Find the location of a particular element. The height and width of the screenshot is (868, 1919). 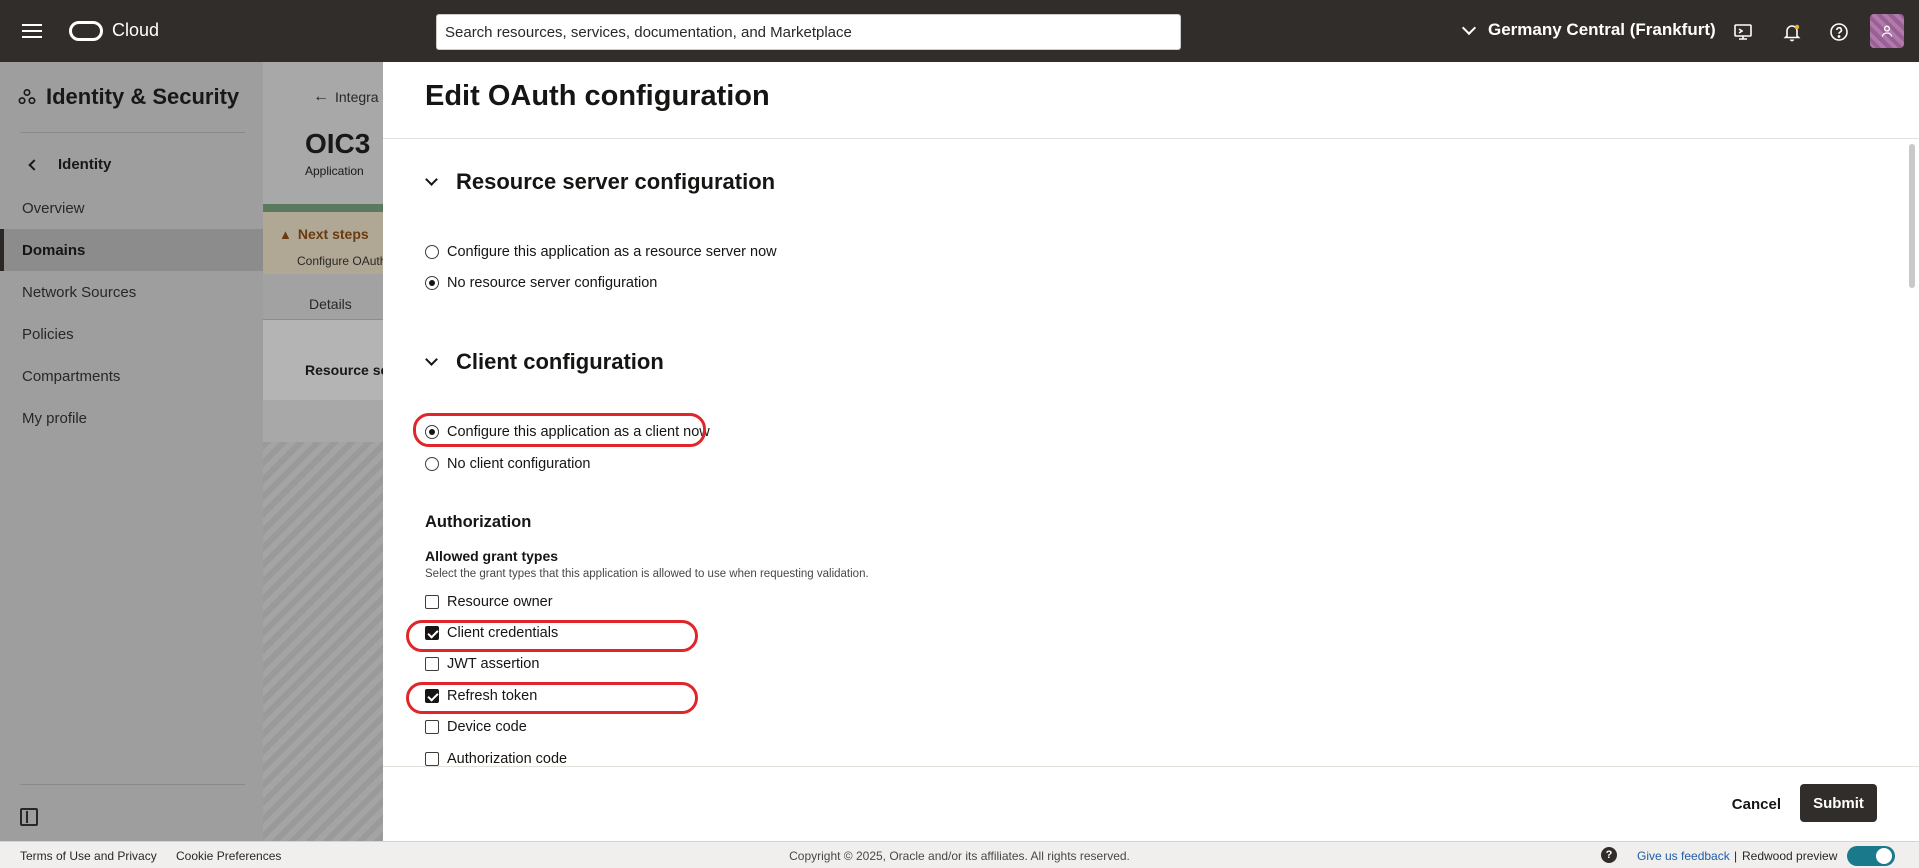

content-card is located at coordinates (323, 360).